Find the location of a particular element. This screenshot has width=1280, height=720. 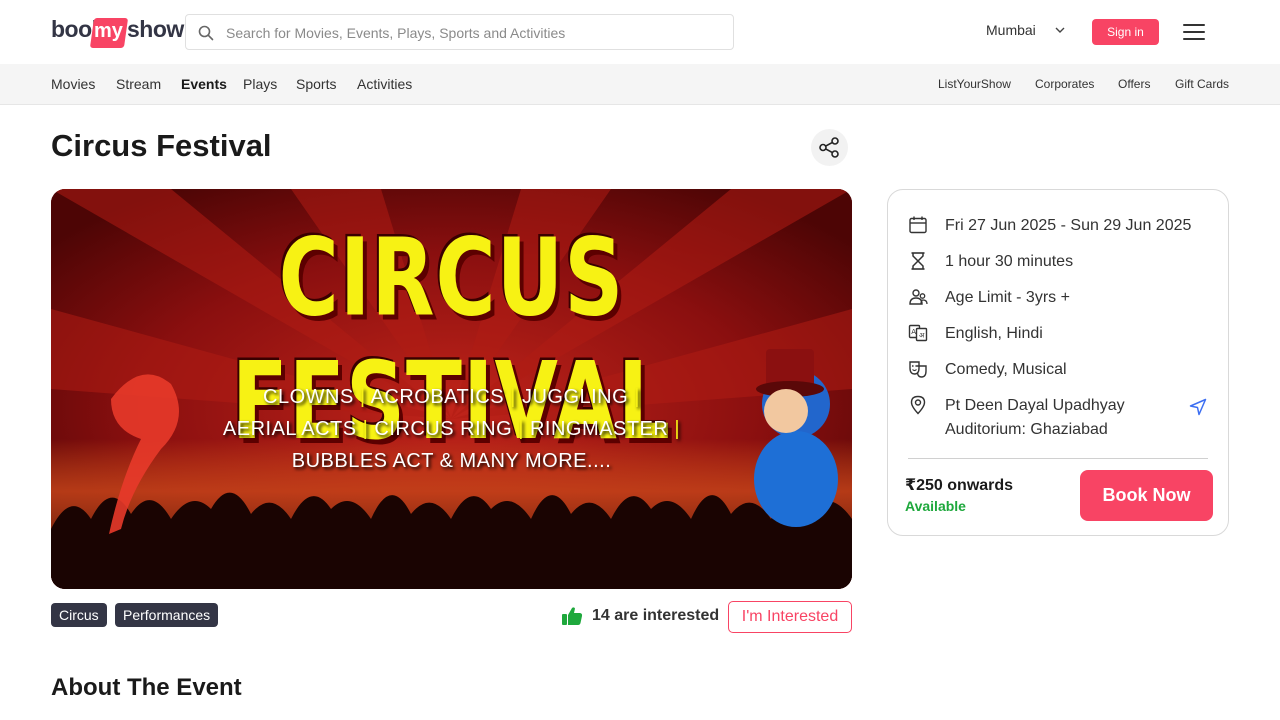

share-button is located at coordinates (829, 147).